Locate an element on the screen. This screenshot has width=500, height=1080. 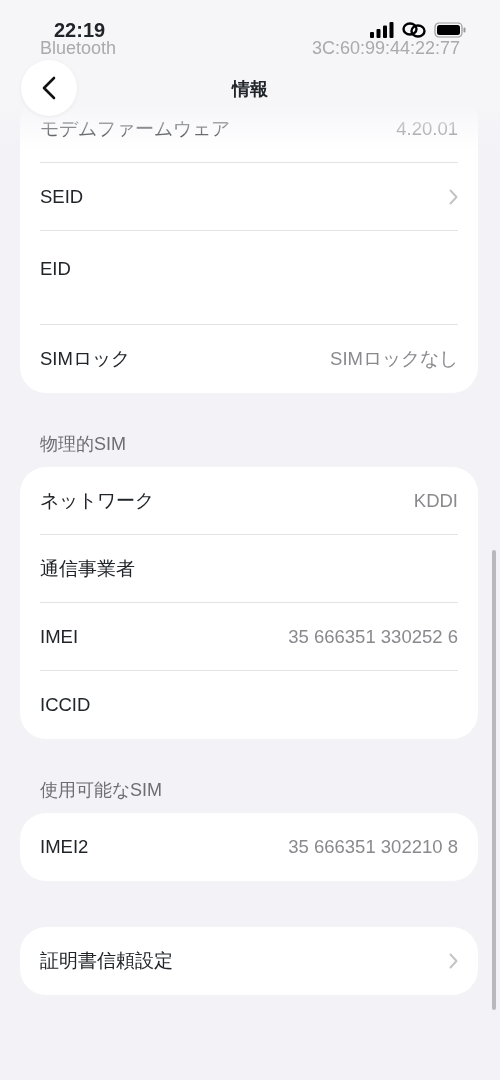
row-label: 通信事業者 is located at coordinates (87, 568).